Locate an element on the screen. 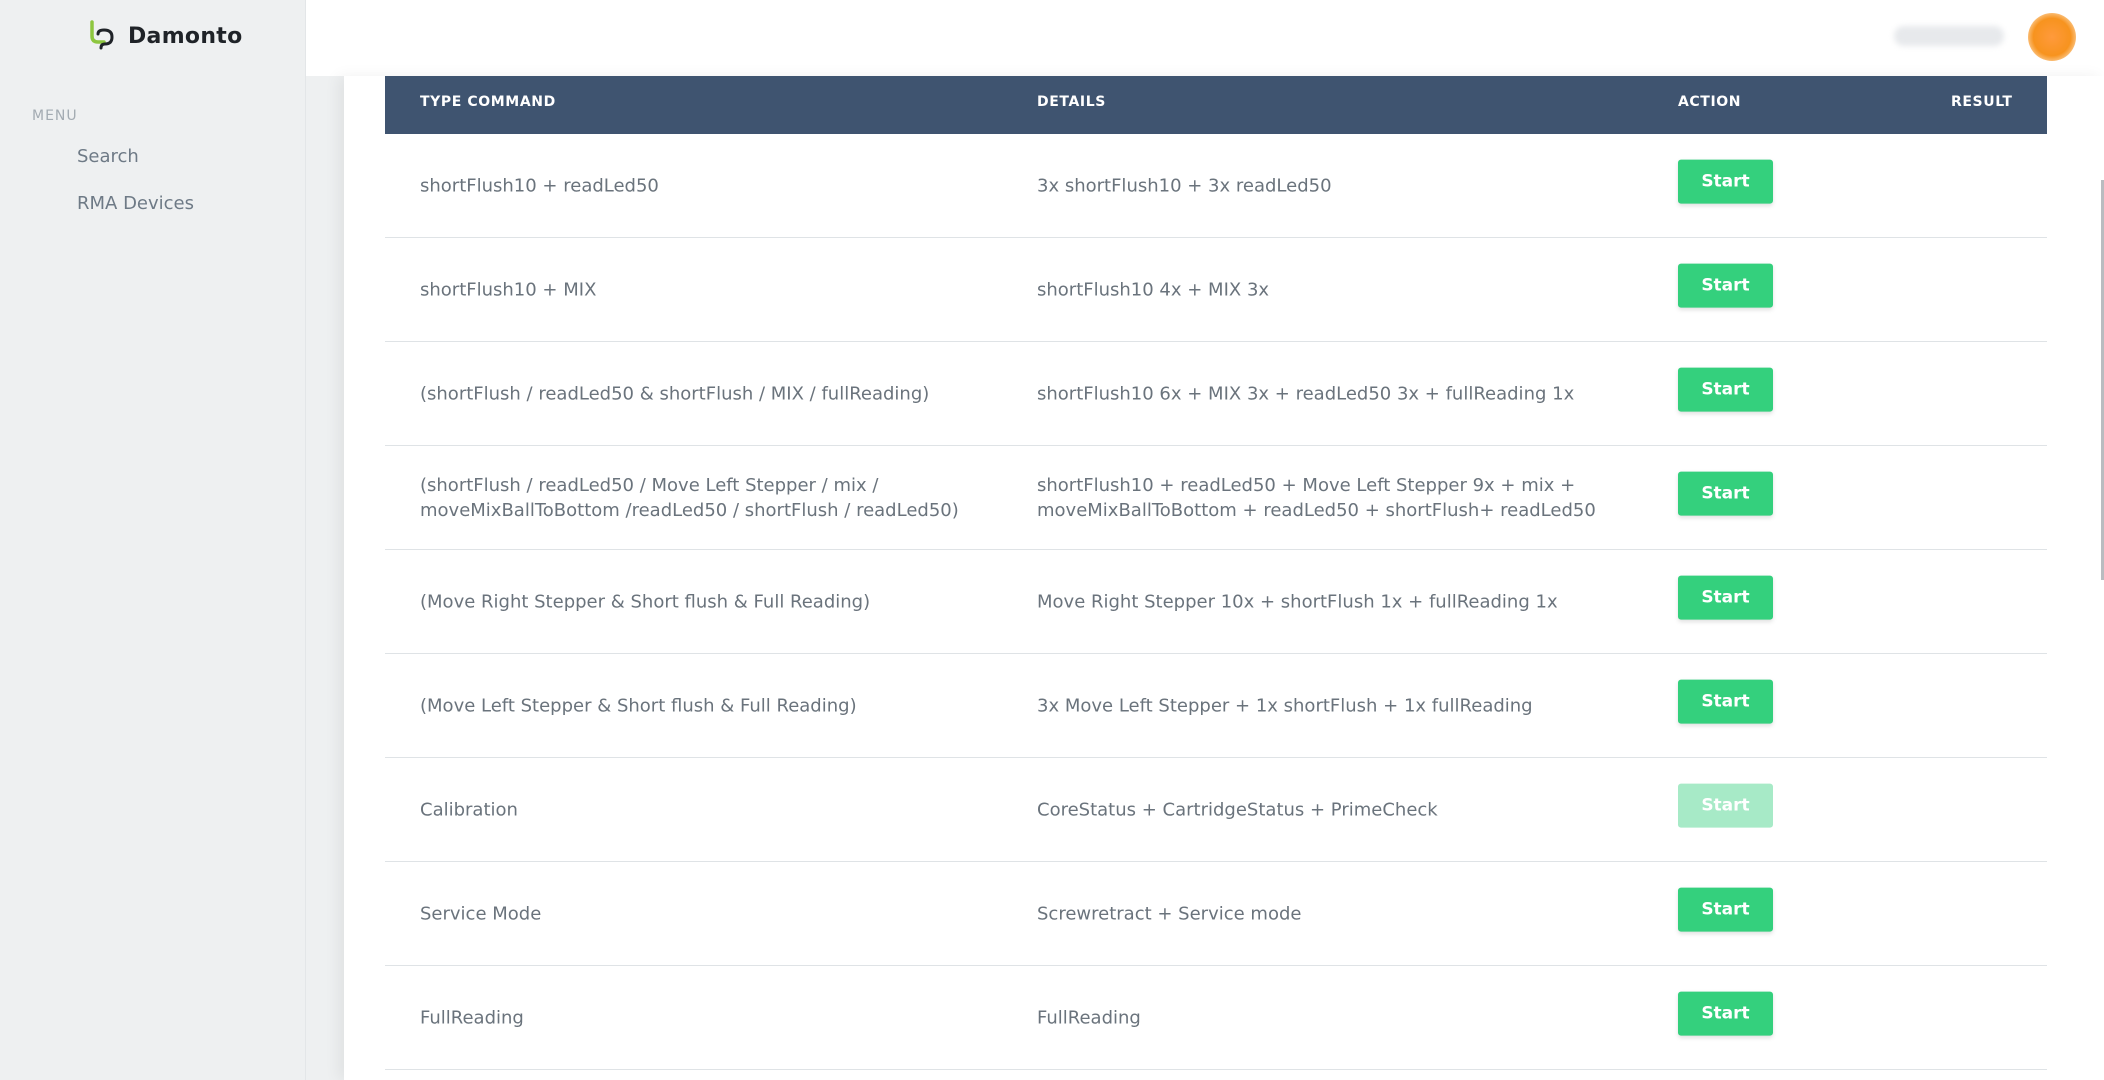 The height and width of the screenshot is (1080, 2104). cell-type-command: FullReading is located at coordinates (472, 1017).